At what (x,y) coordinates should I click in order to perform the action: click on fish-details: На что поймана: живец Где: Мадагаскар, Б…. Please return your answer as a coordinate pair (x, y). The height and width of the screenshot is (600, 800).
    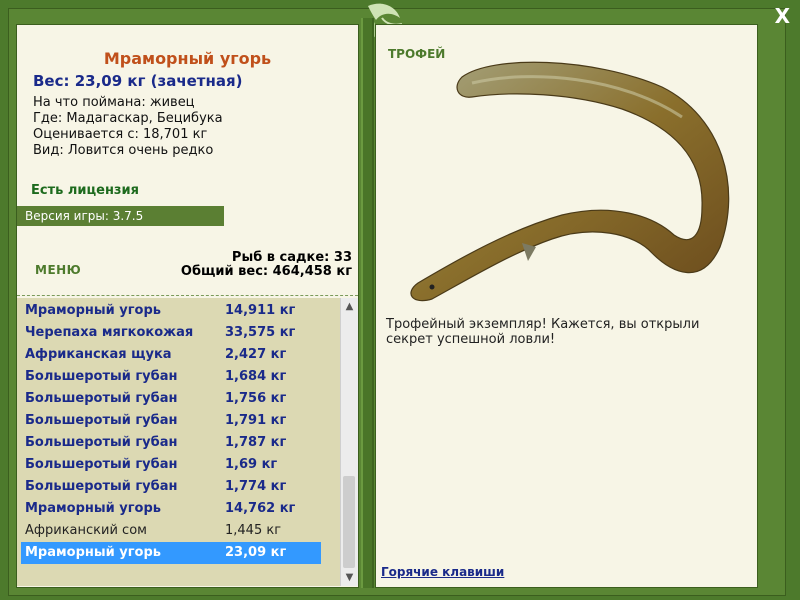
    Looking at the image, I should click on (128, 127).